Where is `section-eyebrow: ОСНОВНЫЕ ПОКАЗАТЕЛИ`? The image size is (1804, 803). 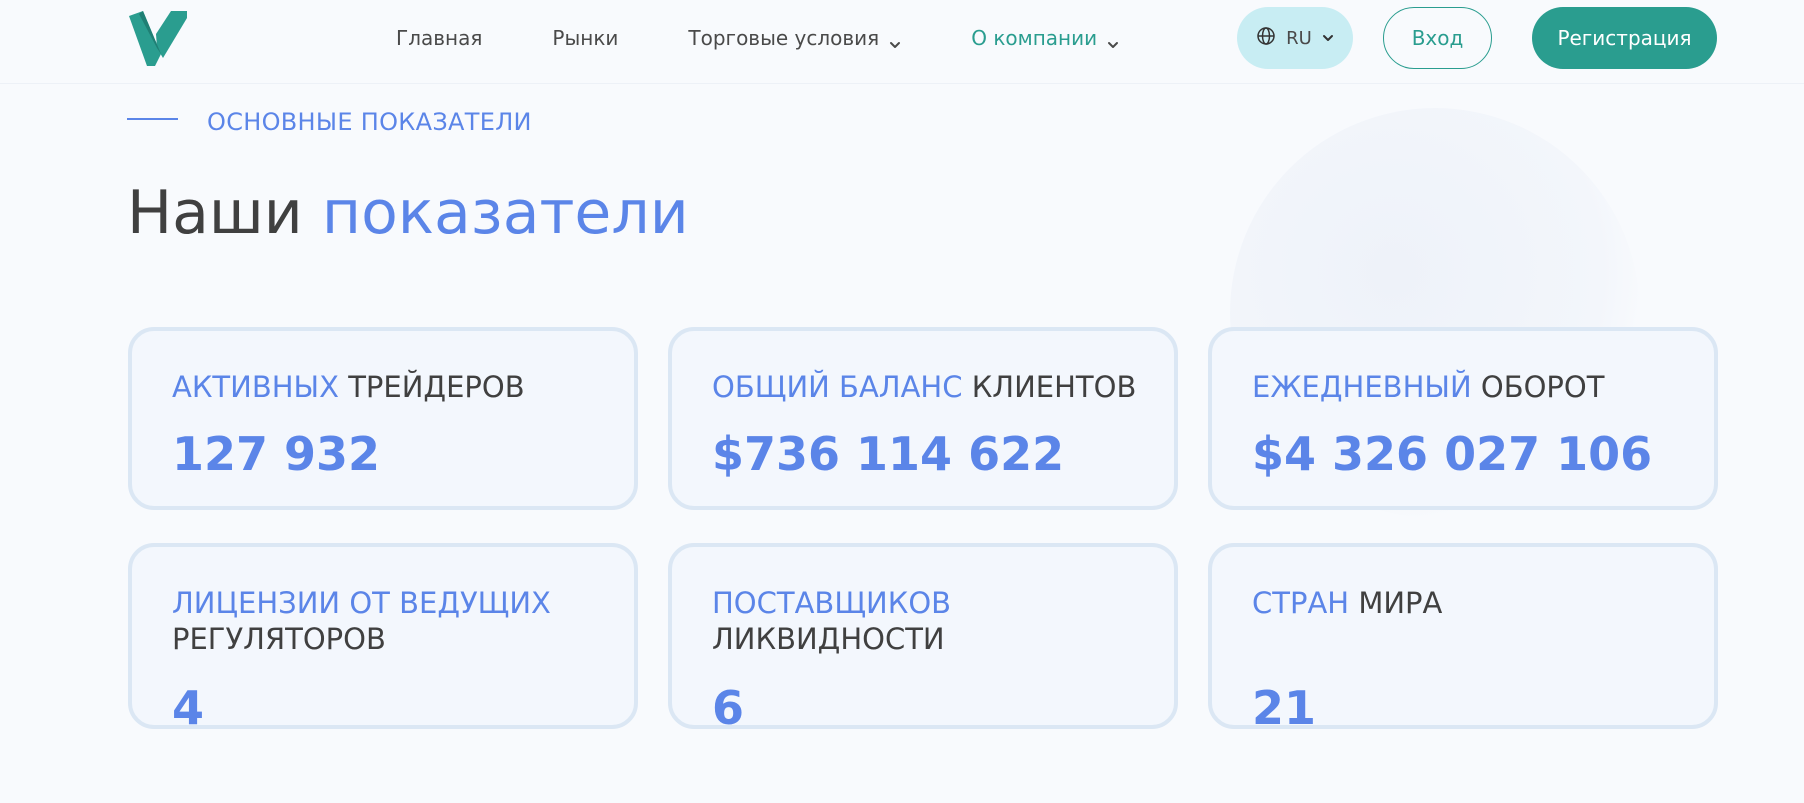
section-eyebrow: ОСНОВНЫЕ ПОКАЗАТЕЛИ is located at coordinates (369, 122).